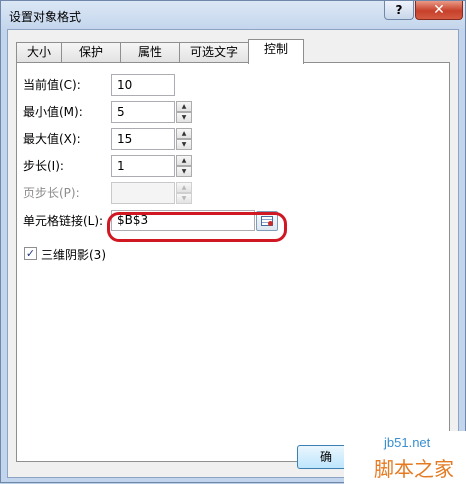 The height and width of the screenshot is (484, 466). What do you see at coordinates (143, 139) in the screenshot?
I see `max-value-input: 15` at bounding box center [143, 139].